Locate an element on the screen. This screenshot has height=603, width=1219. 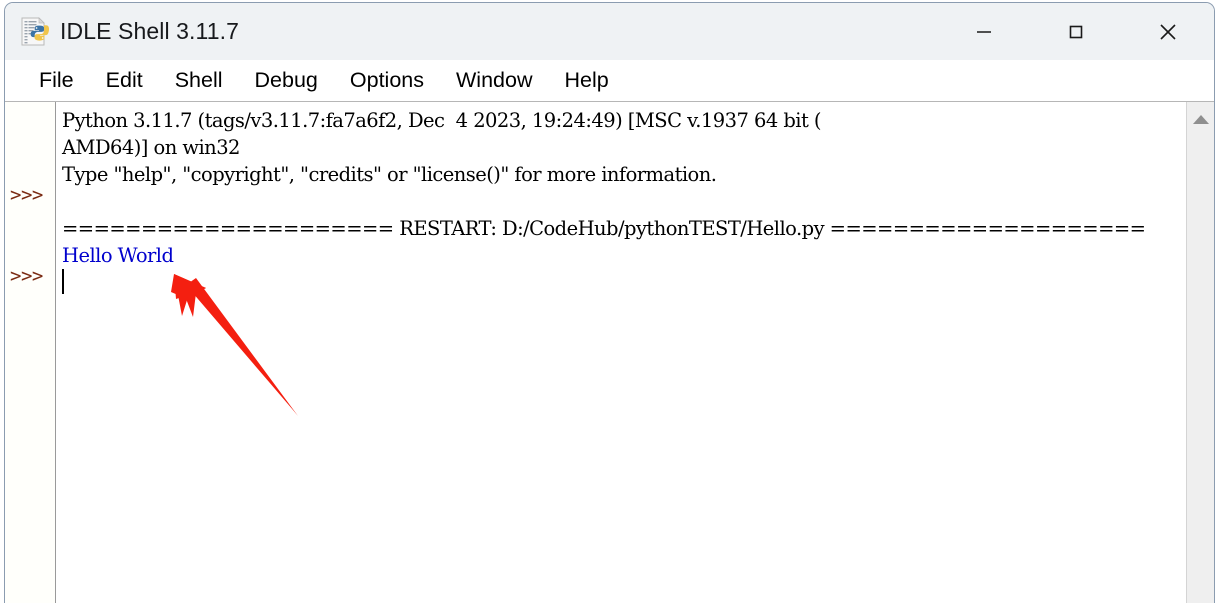
prompt-gutter: >>> >>> is located at coordinates (30, 352).